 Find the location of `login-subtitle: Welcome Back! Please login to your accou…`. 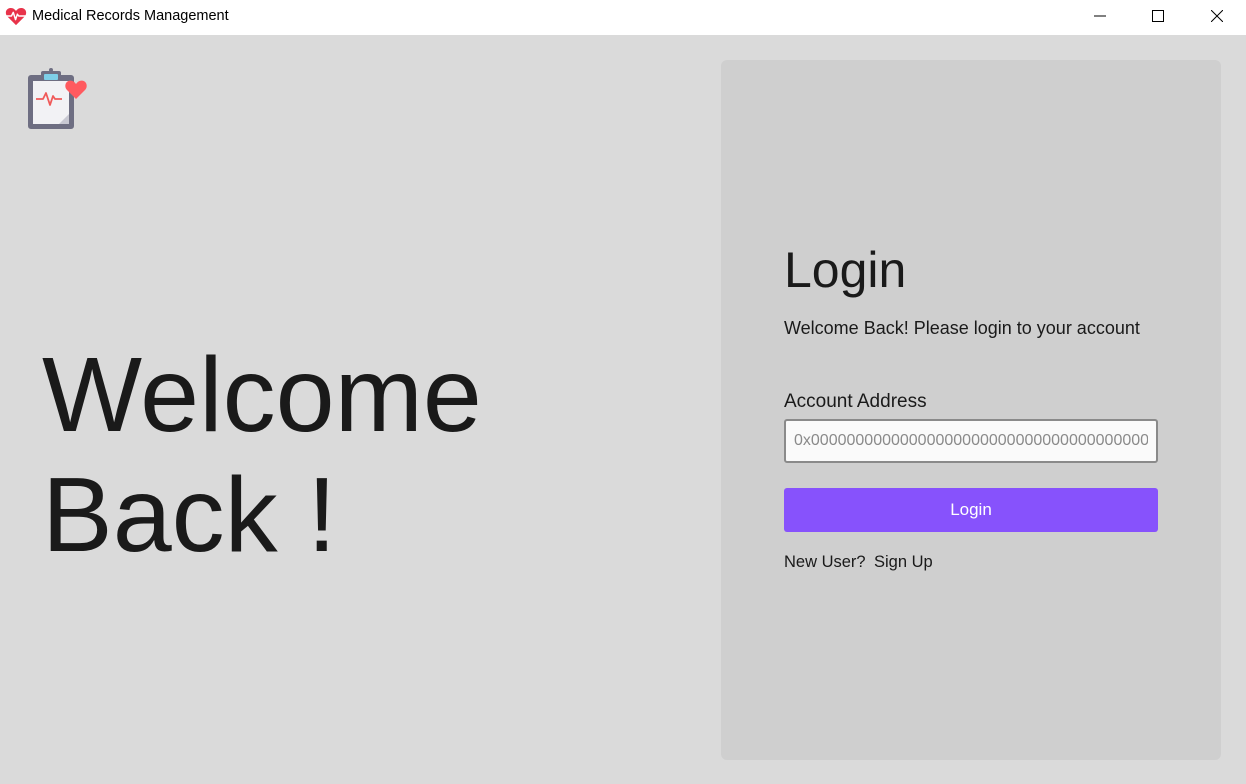

login-subtitle: Welcome Back! Please login to your accou… is located at coordinates (962, 328).